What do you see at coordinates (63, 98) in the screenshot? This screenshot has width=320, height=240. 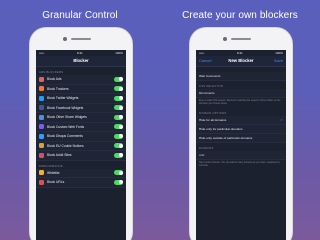 I see `row-label: Block Twitter Widgets` at bounding box center [63, 98].